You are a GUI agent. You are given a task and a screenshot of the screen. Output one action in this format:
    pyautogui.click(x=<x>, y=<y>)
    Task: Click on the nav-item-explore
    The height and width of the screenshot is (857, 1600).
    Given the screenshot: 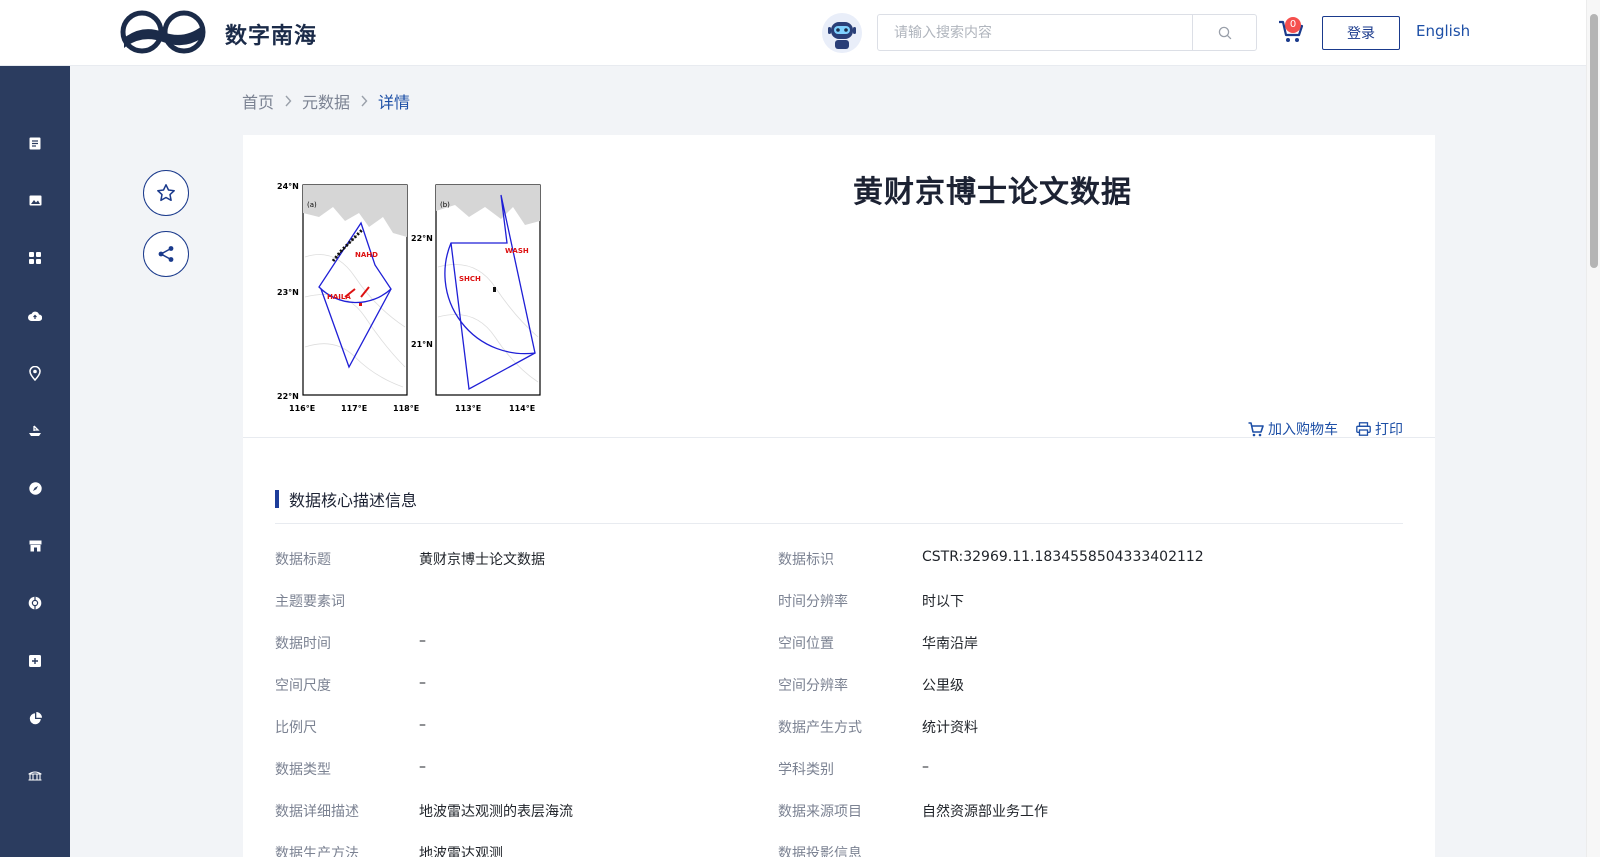 What is the action you would take?
    pyautogui.click(x=35, y=488)
    